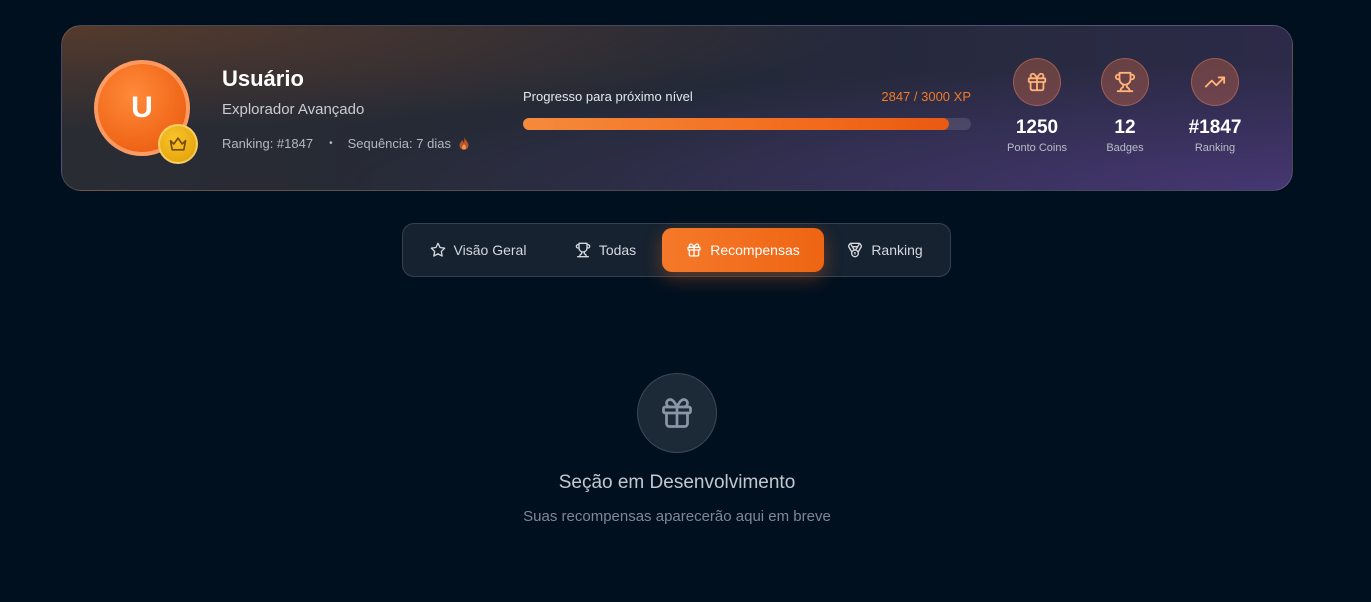 The image size is (1371, 602). Describe the element at coordinates (608, 96) in the screenshot. I see `progress-label: Progresso para próximo nível` at that location.